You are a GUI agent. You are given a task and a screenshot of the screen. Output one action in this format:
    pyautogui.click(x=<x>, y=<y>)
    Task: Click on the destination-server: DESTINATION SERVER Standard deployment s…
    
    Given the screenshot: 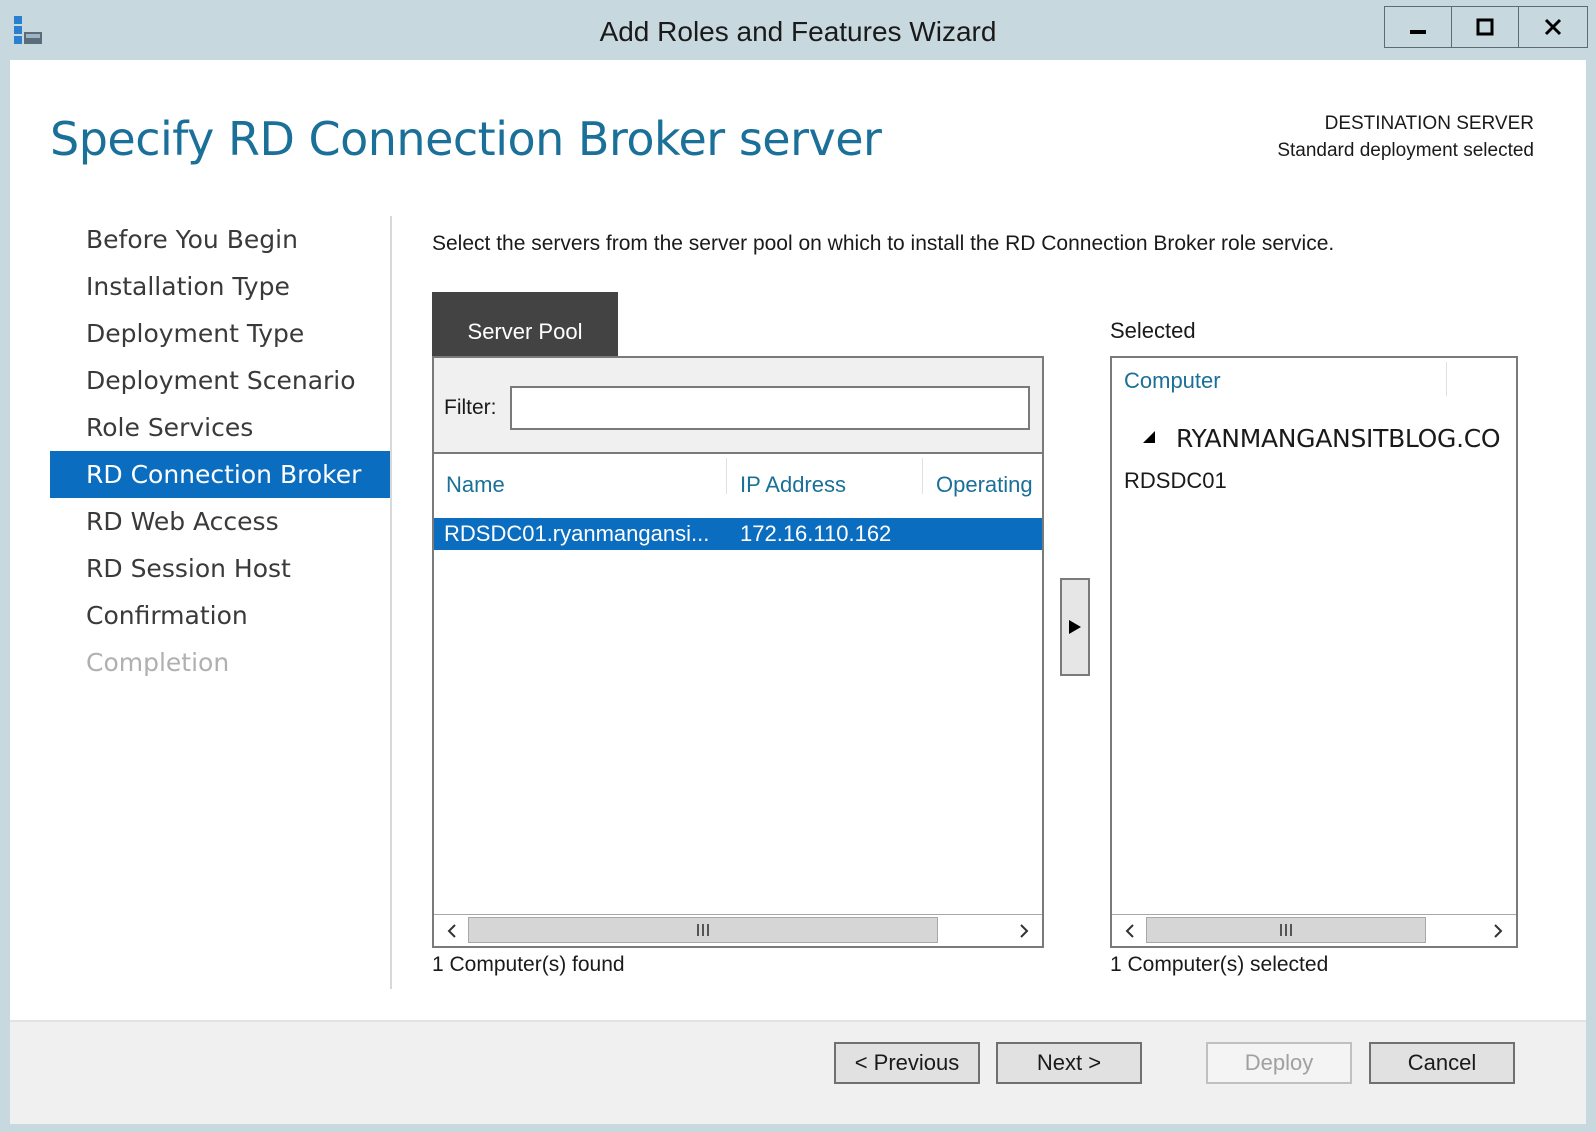 What is the action you would take?
    pyautogui.click(x=1405, y=137)
    